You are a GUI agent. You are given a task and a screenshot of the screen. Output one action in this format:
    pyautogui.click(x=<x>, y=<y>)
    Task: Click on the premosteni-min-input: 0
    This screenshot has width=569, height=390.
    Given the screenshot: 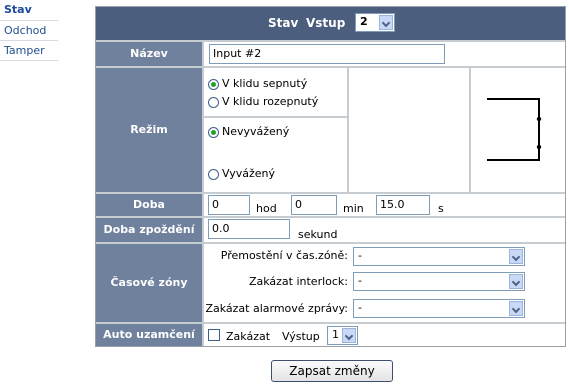 What is the action you would take?
    pyautogui.click(x=314, y=205)
    